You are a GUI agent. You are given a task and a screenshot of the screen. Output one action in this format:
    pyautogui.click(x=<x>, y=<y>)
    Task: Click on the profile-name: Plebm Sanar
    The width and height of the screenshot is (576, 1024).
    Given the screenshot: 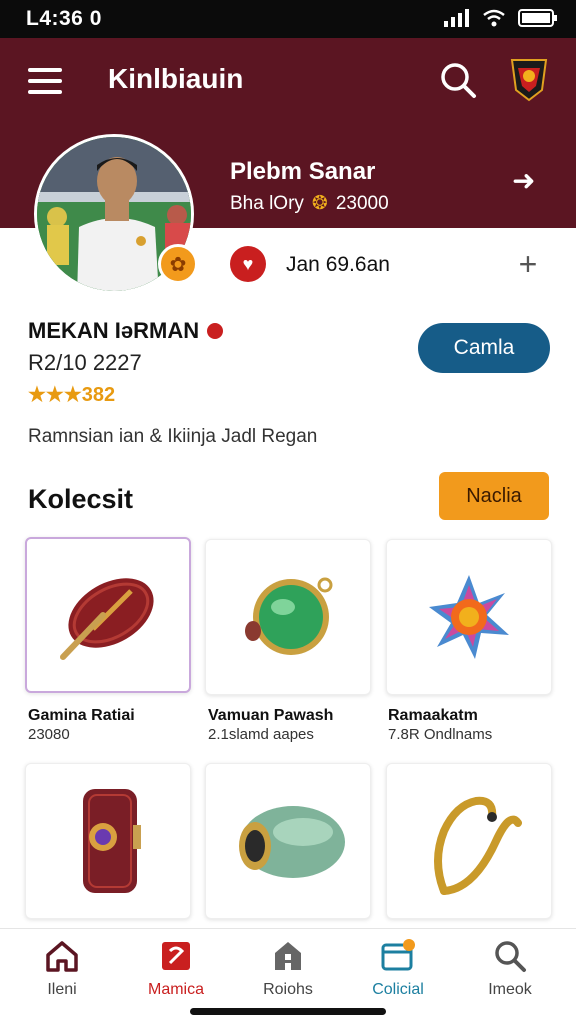 What is the action you would take?
    pyautogui.click(x=303, y=171)
    